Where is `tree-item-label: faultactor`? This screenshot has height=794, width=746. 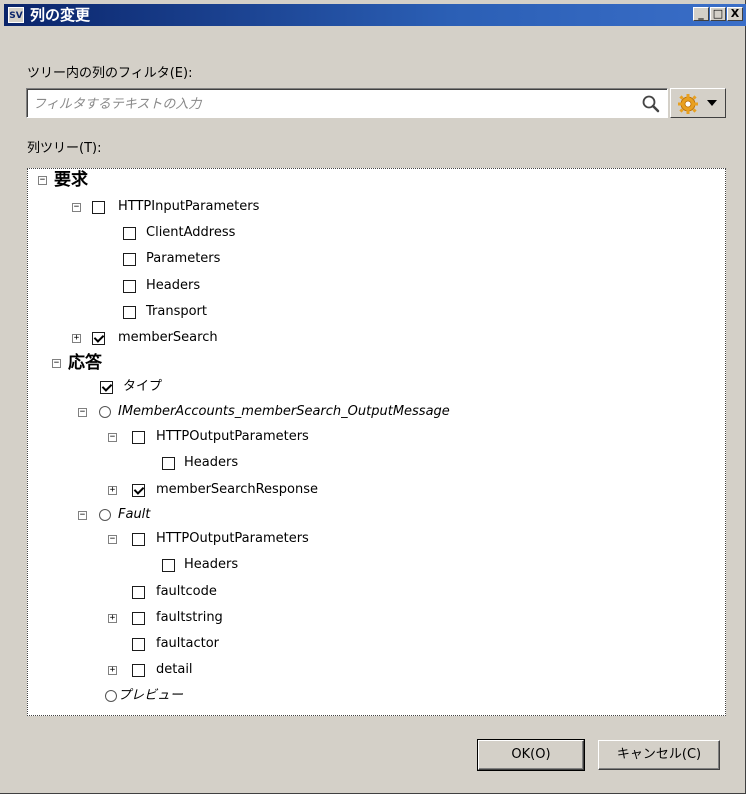
tree-item-label: faultactor is located at coordinates (188, 643).